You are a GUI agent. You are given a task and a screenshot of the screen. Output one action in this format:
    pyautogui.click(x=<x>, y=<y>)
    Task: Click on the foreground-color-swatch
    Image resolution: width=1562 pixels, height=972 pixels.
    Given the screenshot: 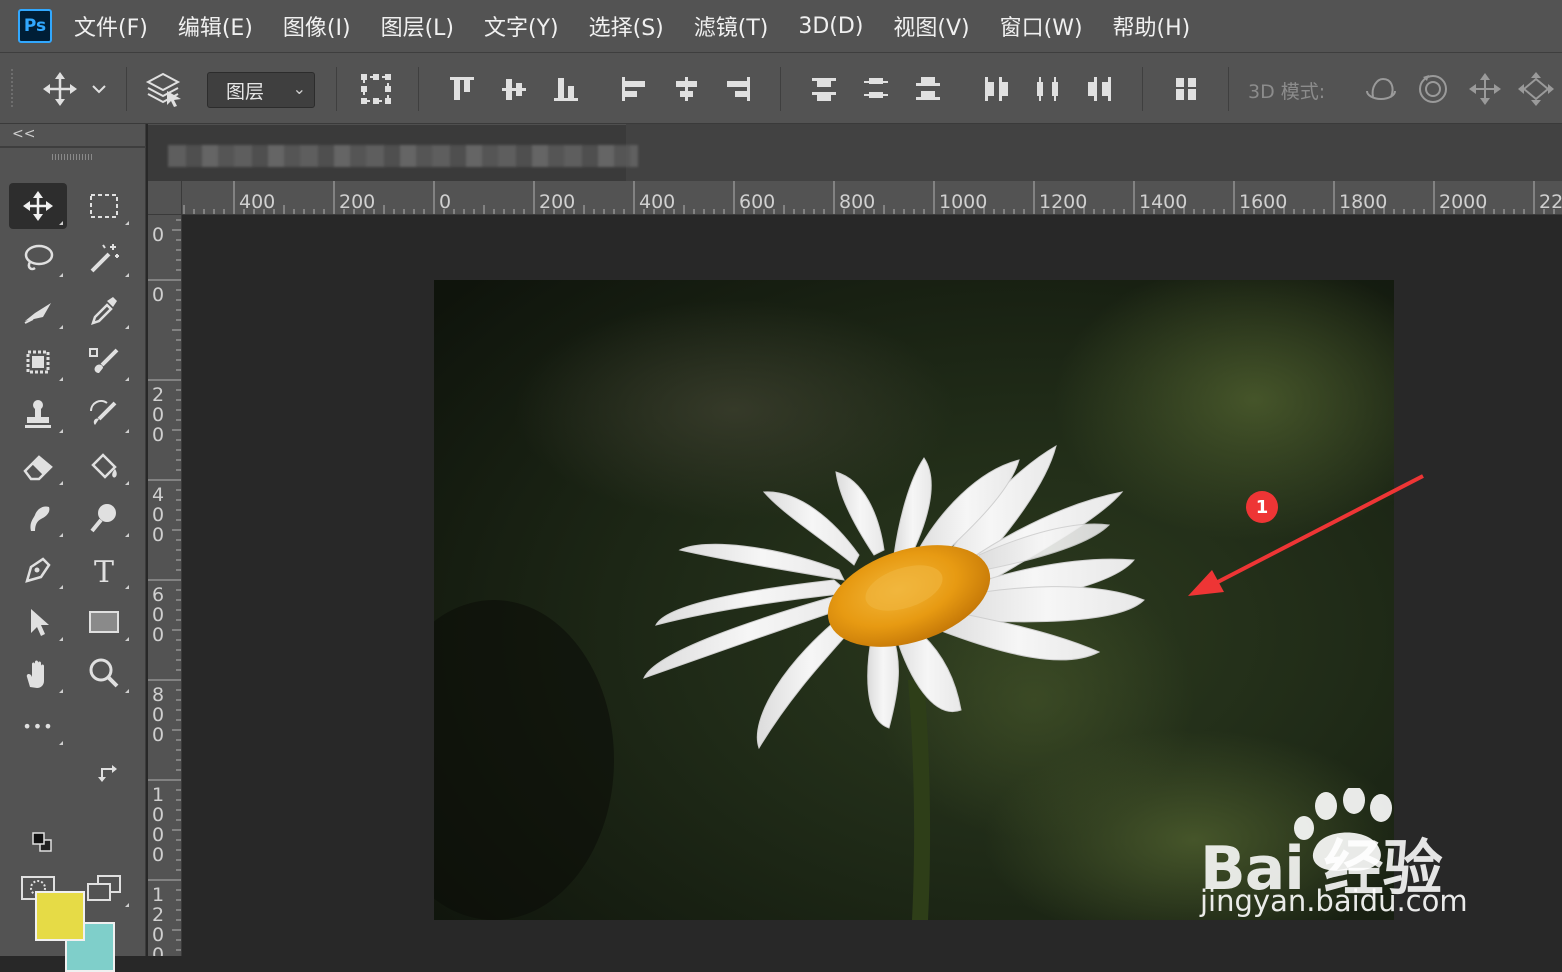 What is the action you would take?
    pyautogui.click(x=60, y=916)
    